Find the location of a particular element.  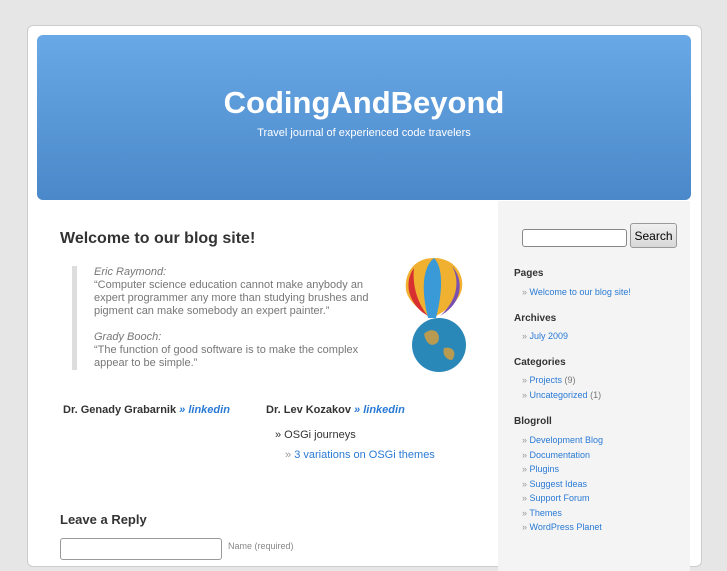

link-label: July 2009 is located at coordinates (549, 336).